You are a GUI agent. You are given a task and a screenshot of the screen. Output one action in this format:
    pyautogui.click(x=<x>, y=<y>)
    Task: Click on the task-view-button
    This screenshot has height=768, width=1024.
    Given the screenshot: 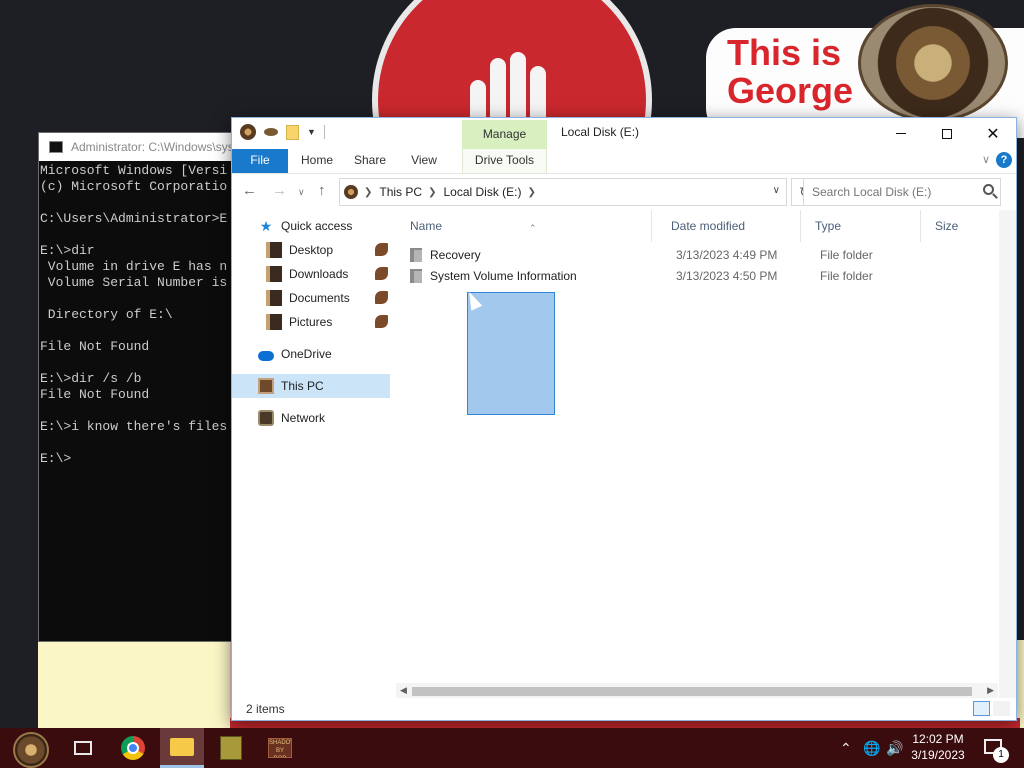 What is the action you would take?
    pyautogui.click(x=83, y=748)
    